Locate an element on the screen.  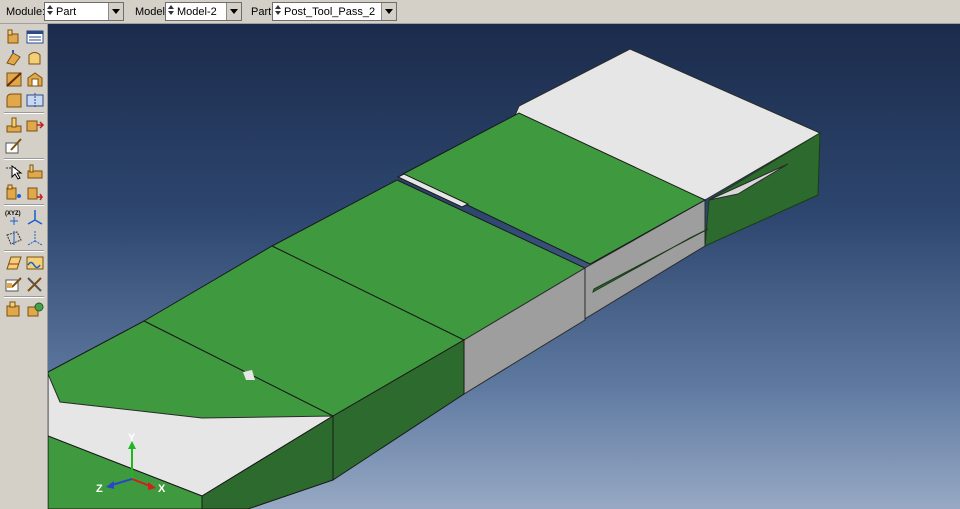
part-dropdown-icon is located at coordinates (388, 11).